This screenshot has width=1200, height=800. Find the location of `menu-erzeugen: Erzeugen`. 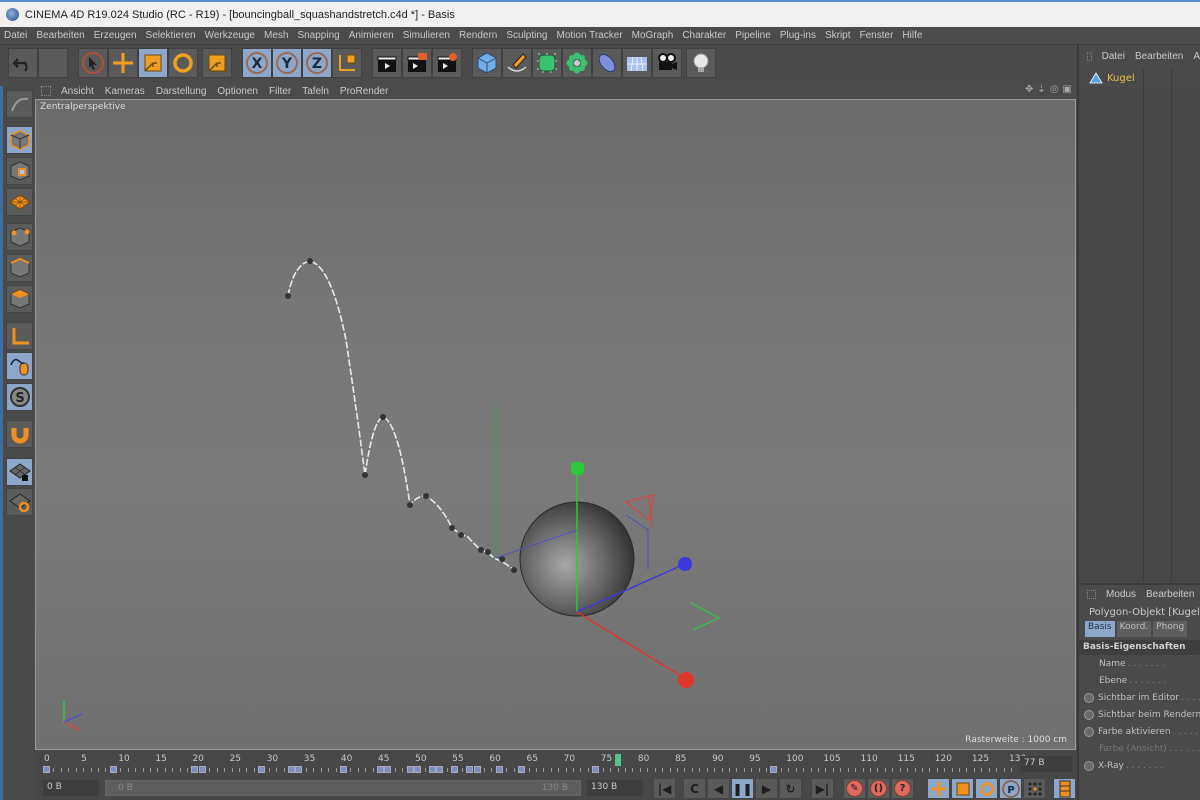

menu-erzeugen: Erzeugen is located at coordinates (115, 35).